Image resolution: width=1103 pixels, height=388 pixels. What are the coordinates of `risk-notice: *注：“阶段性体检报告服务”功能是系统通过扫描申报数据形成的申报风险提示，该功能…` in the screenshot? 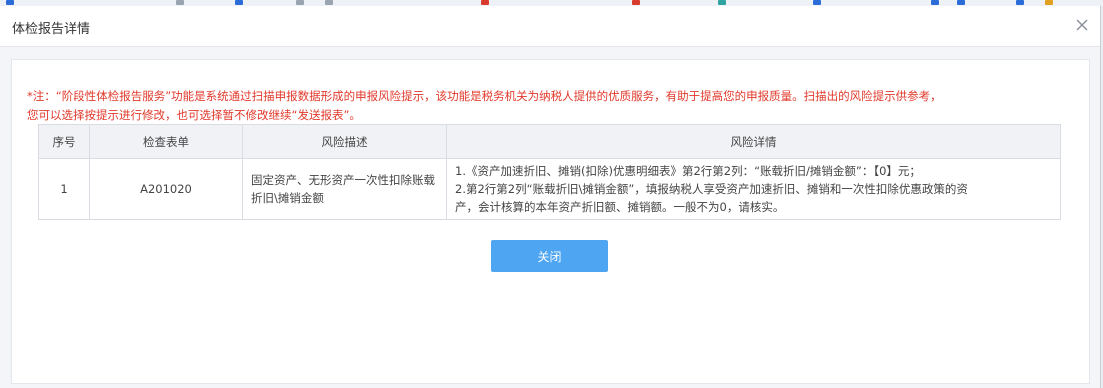 It's located at (547, 106).